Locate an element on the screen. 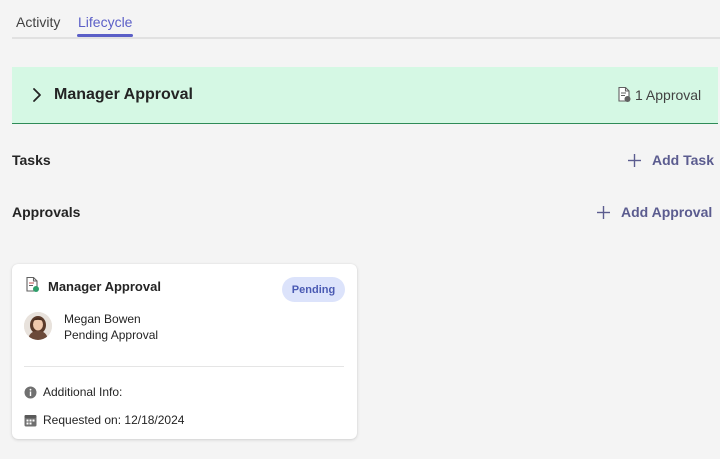 Image resolution: width=720 pixels, height=459 pixels. calendar-icon is located at coordinates (30, 420).